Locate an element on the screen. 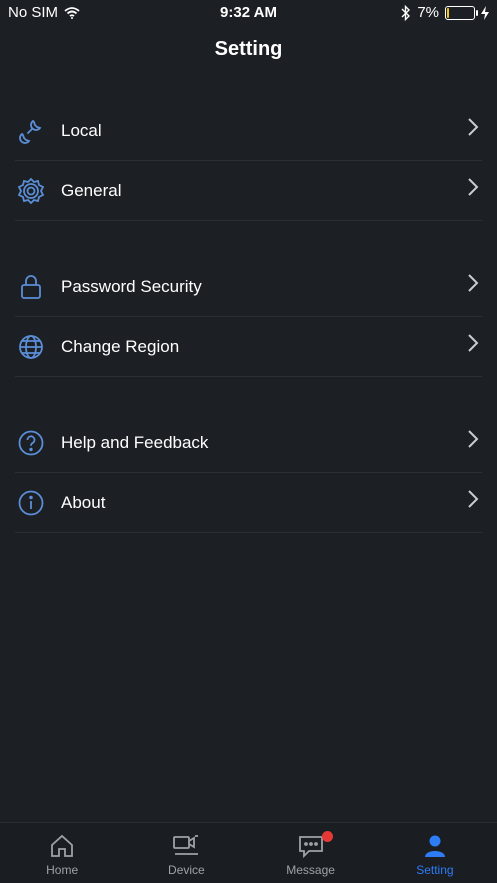 This screenshot has width=497, height=883. device-icon is located at coordinates (186, 845).